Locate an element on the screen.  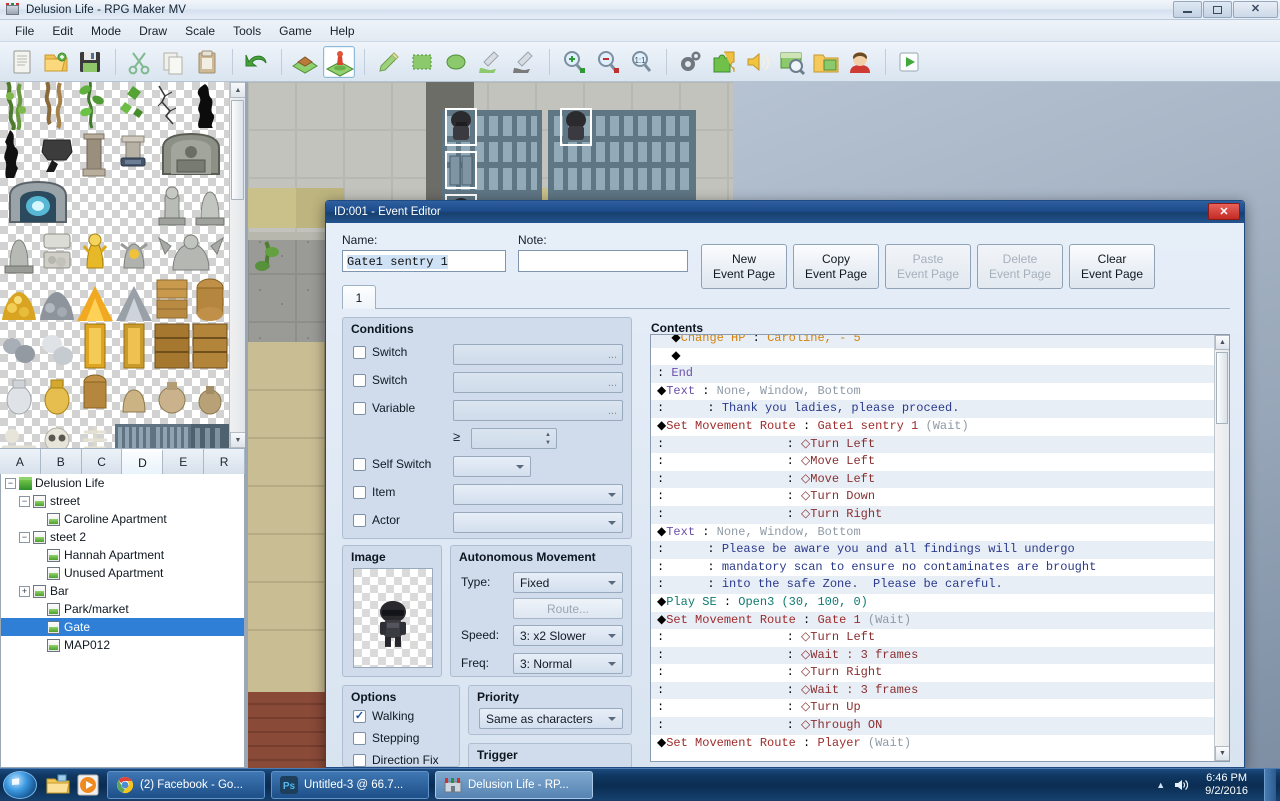
condition-switch-2-checkbox is located at coordinates (359, 380).